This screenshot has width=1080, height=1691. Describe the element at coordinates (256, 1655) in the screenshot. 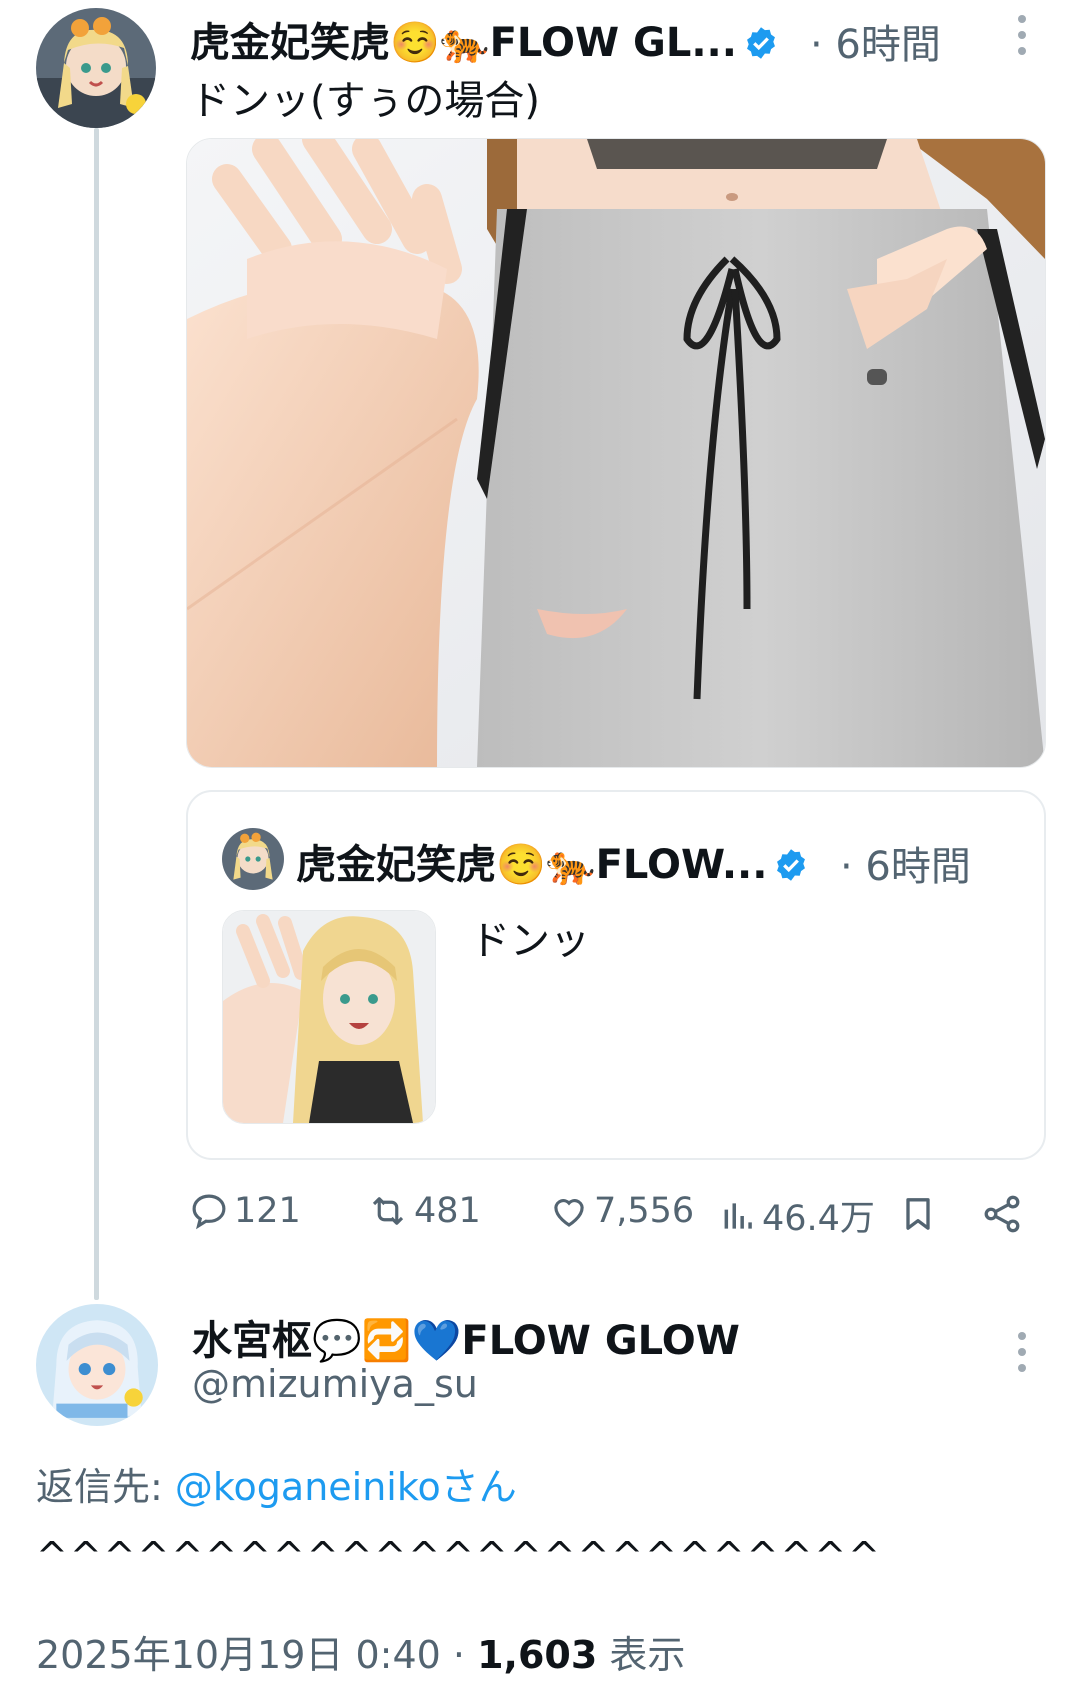

I see `reply-timestamp: 2025年10月19日 0:40 ·` at that location.